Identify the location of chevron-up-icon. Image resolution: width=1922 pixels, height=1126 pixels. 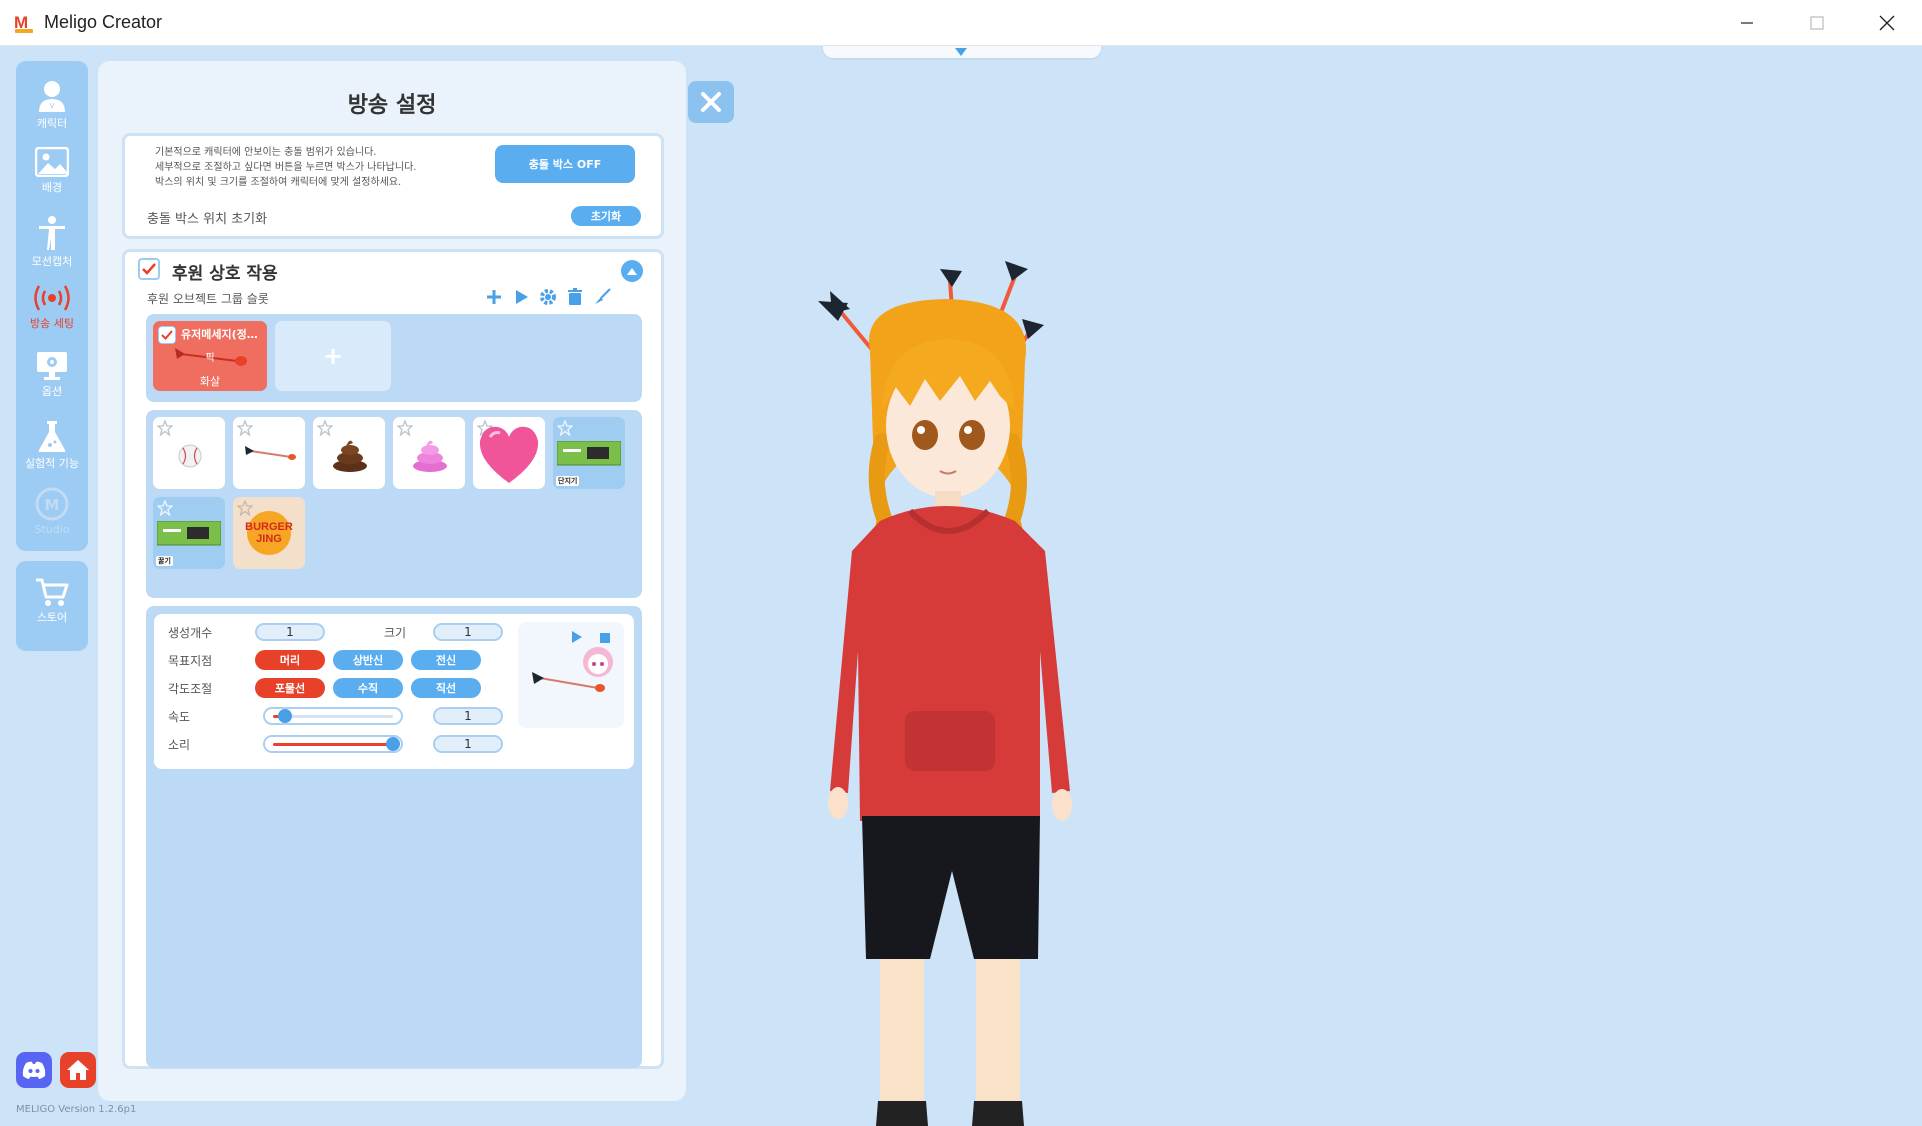
(632, 271).